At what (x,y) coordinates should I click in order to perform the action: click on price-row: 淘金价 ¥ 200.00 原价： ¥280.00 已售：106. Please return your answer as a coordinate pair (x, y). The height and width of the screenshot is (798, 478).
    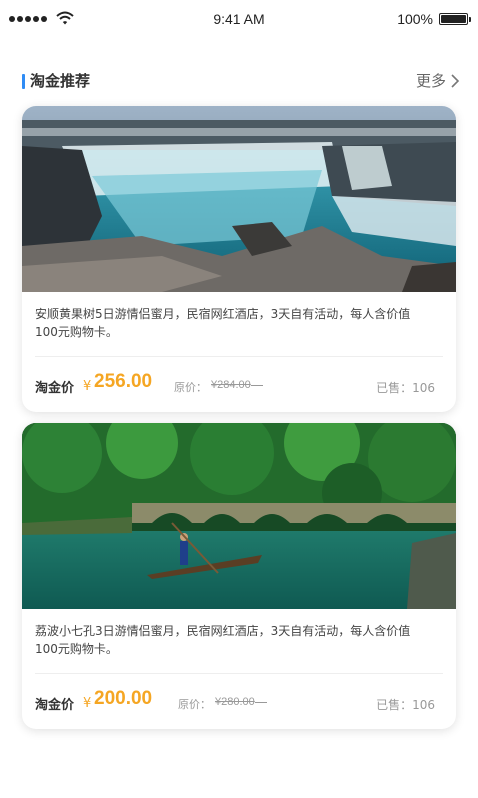
    Looking at the image, I should click on (239, 700).